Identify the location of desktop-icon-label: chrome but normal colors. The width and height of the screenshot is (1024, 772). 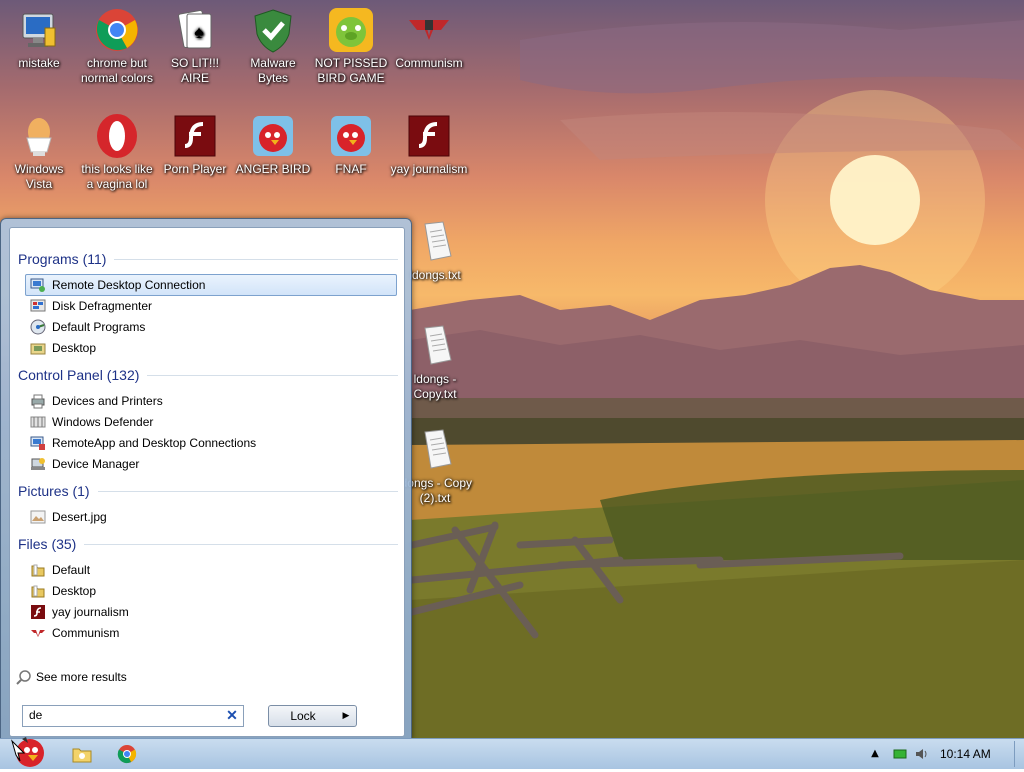
(117, 70).